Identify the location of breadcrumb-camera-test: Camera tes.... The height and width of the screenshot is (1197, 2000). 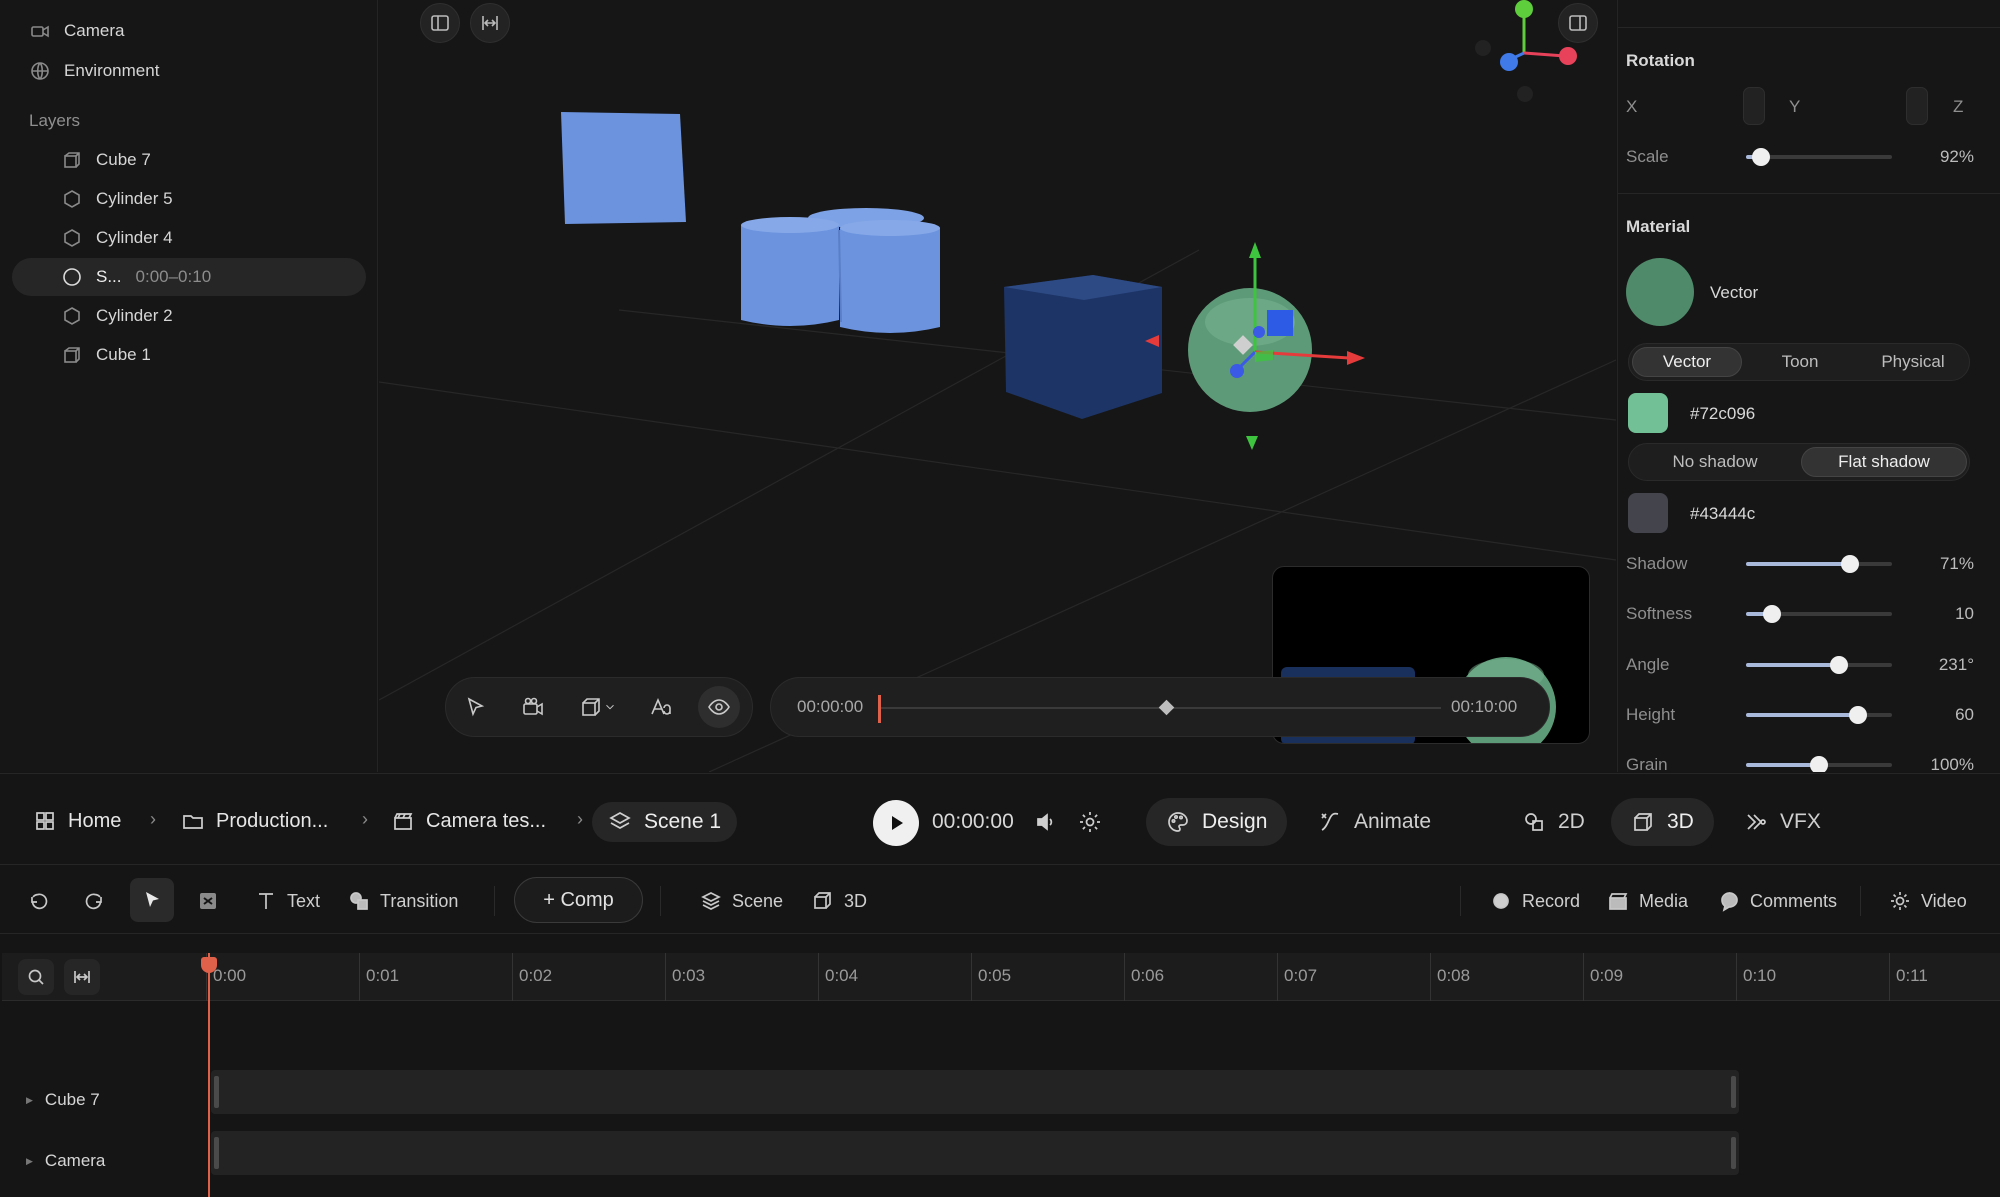
(469, 821).